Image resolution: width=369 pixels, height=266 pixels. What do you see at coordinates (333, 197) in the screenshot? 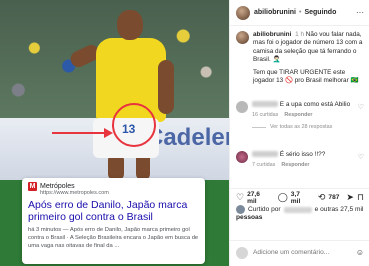
I see `shares-count: 787` at bounding box center [333, 197].